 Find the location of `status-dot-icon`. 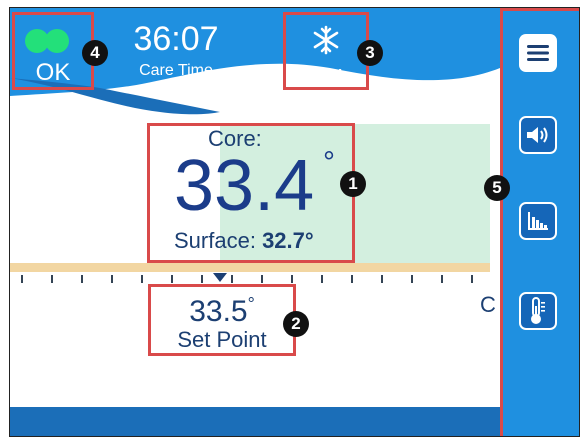

status-dot-icon is located at coordinates (57, 41).